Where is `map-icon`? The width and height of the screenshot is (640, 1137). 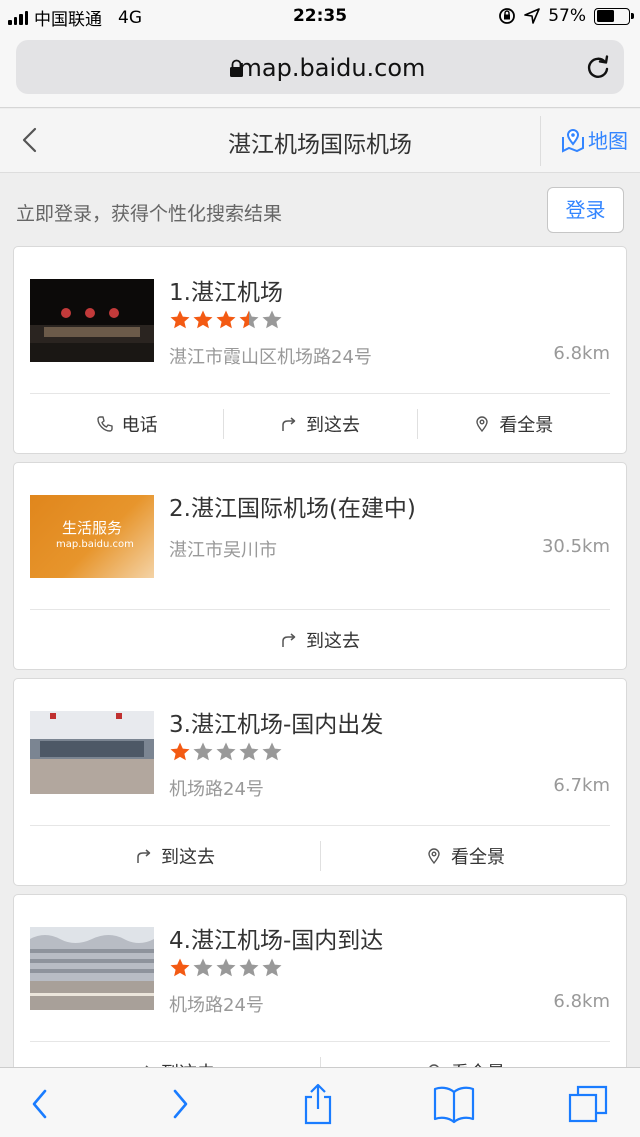 map-icon is located at coordinates (573, 140).